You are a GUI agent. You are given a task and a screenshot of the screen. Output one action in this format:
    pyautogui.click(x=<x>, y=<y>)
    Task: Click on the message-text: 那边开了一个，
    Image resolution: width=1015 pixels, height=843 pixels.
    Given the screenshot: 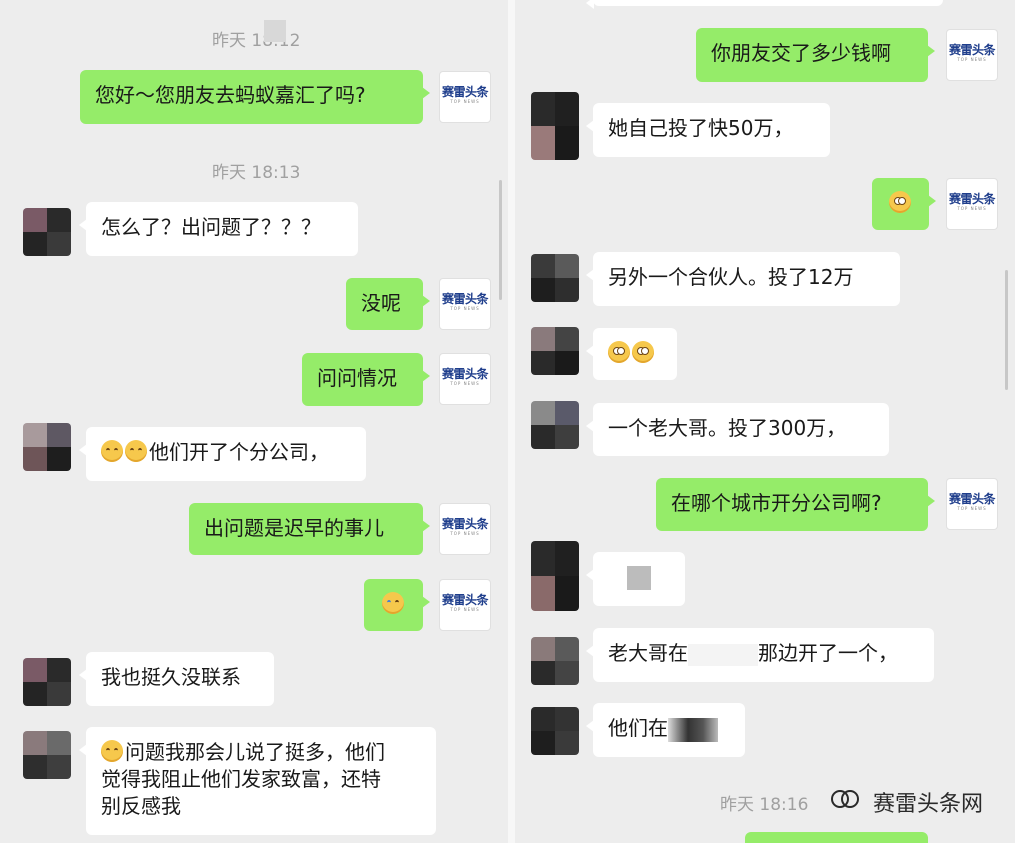 What is the action you would take?
    pyautogui.click(x=828, y=653)
    